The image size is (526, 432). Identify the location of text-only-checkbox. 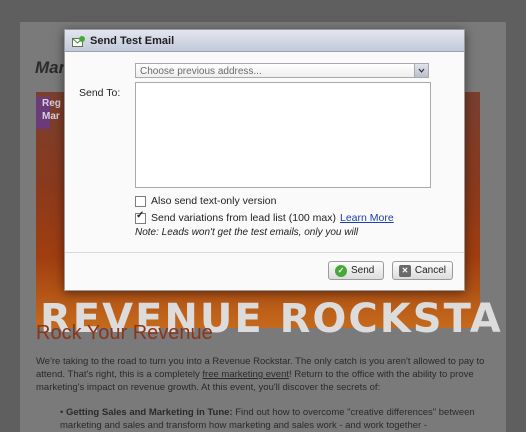
(140, 201).